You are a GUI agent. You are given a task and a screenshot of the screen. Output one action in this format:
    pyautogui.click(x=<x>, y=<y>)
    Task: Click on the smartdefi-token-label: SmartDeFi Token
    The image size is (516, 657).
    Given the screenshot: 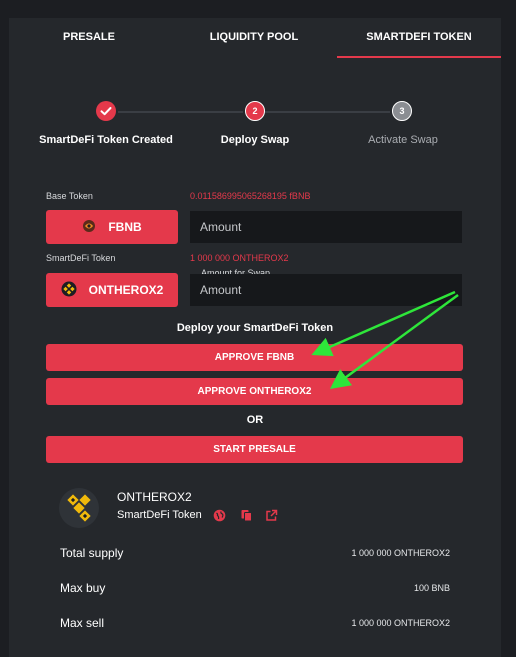 What is the action you would take?
    pyautogui.click(x=81, y=258)
    